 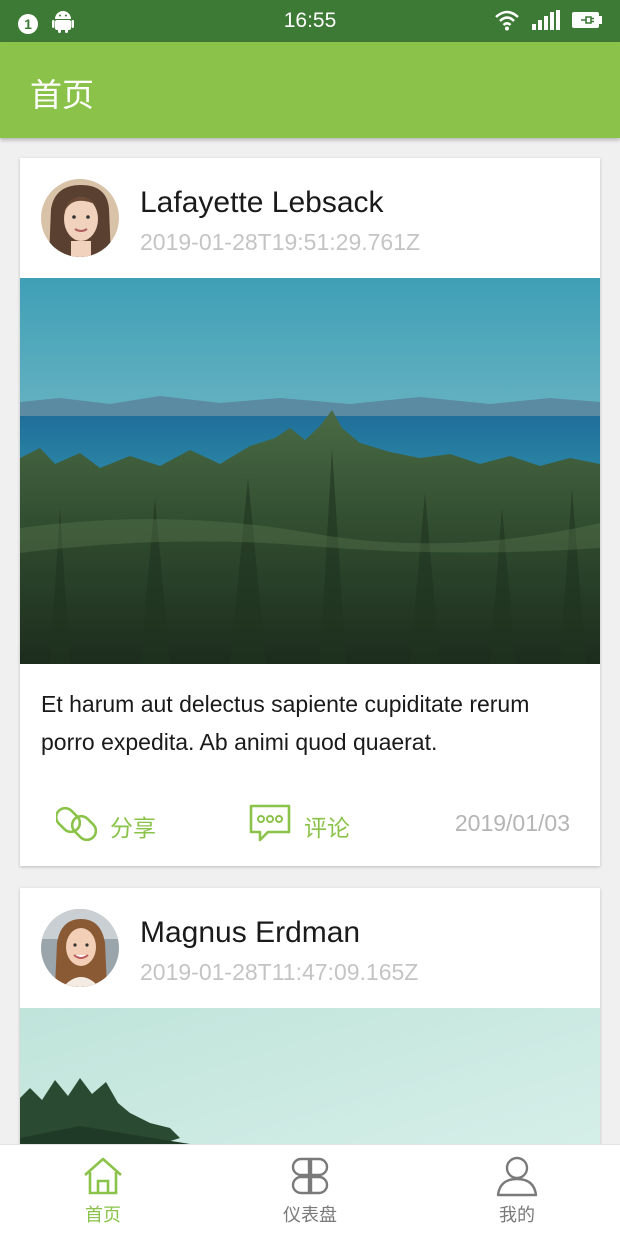 I want to click on post-timestamp: 2019-01-28T11:47:09.165Z, so click(x=279, y=972).